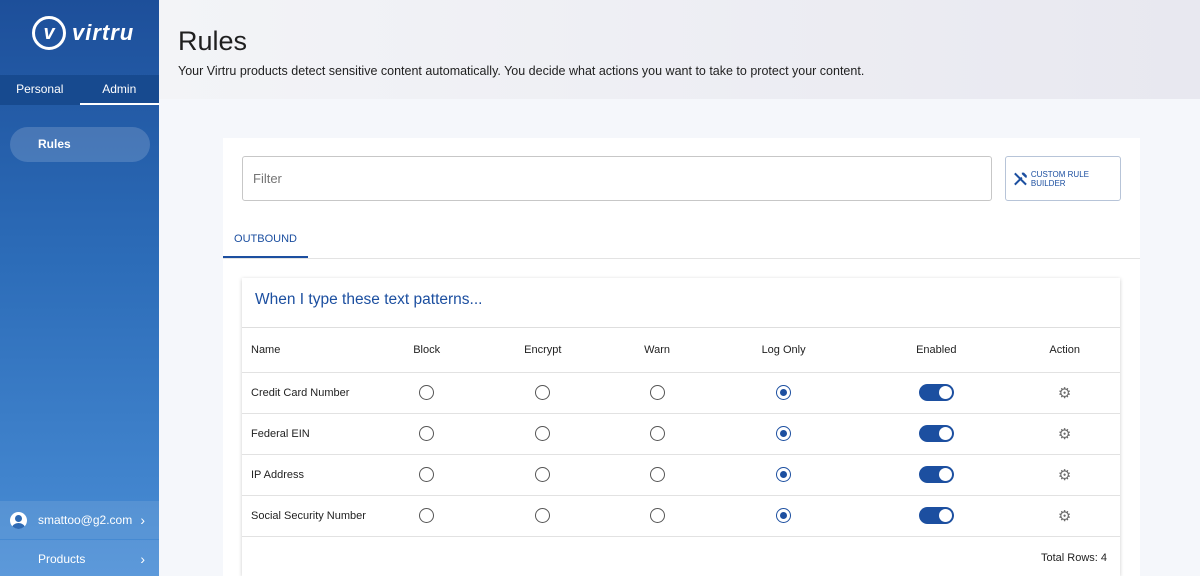 The height and width of the screenshot is (576, 1200). Describe the element at coordinates (543, 350) in the screenshot. I see `column-header-encrypt: Encrypt` at that location.